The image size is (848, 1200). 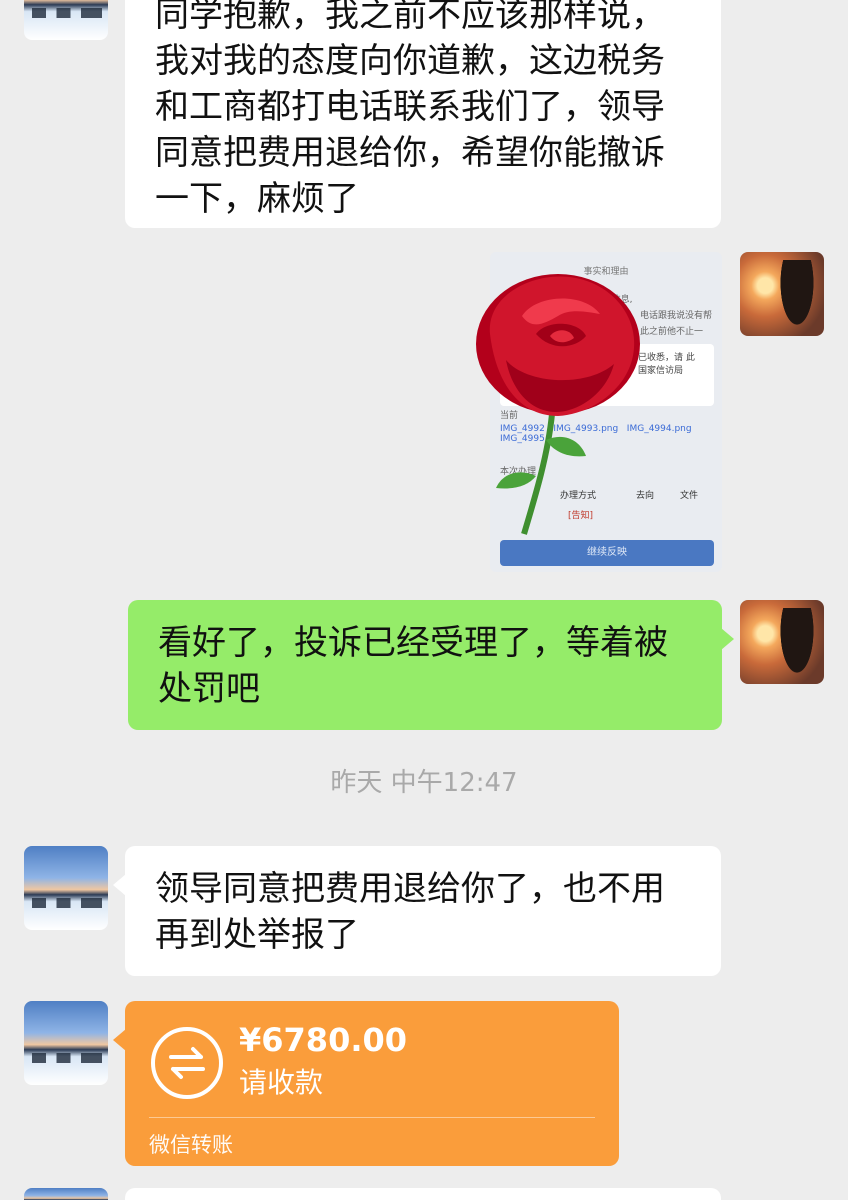 What do you see at coordinates (187, 1063) in the screenshot?
I see `transfer-arrows-icon` at bounding box center [187, 1063].